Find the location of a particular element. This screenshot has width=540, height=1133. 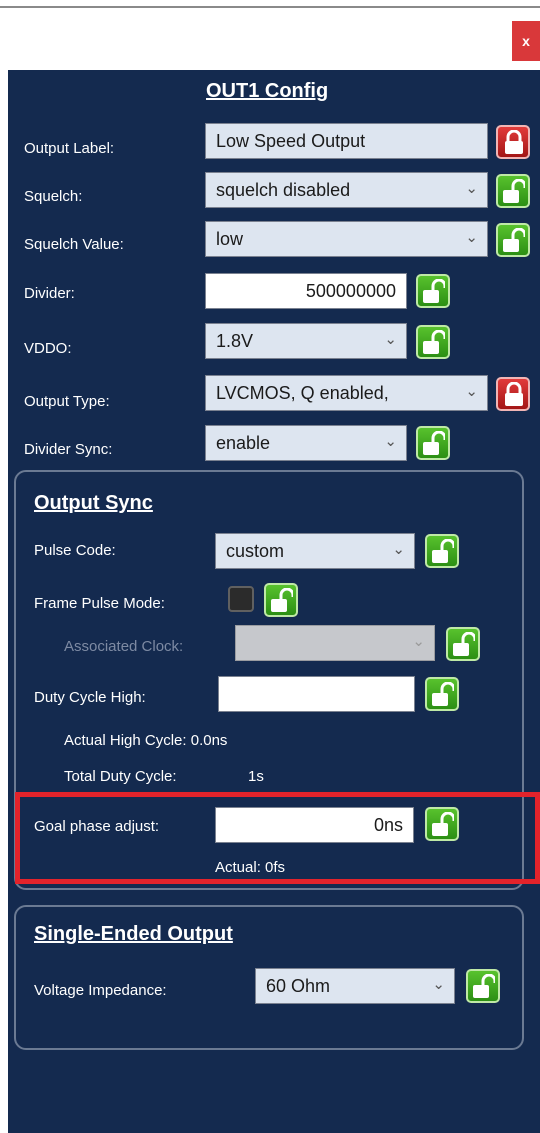

total-duty-cycle-label: Total Duty Cycle: is located at coordinates (120, 776).